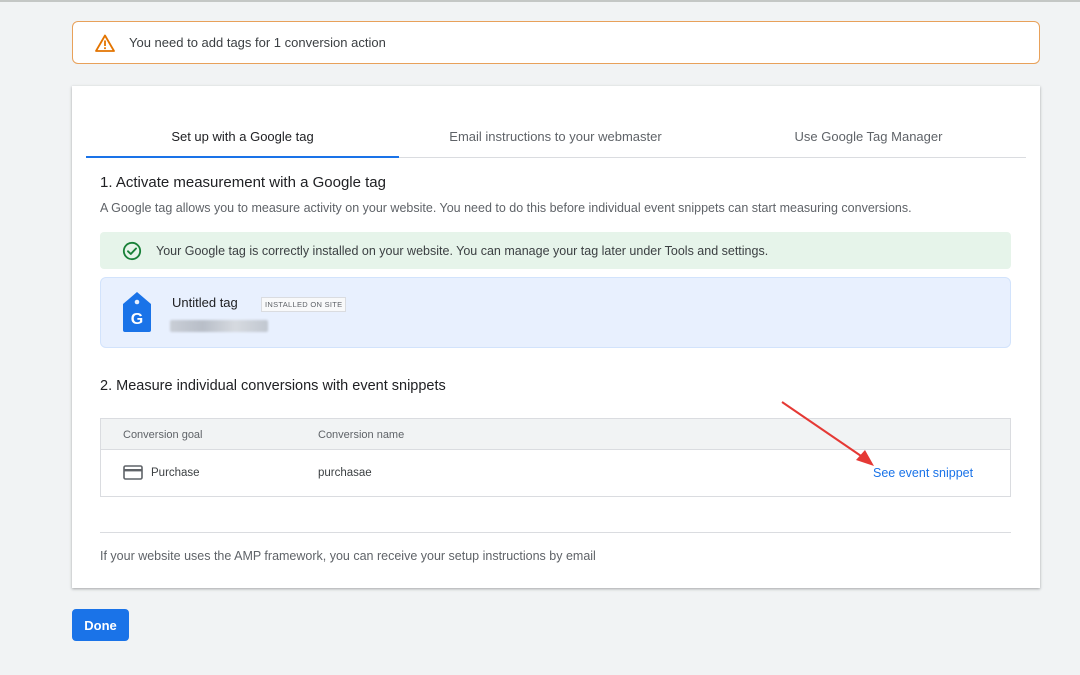 Image resolution: width=1080 pixels, height=675 pixels. What do you see at coordinates (132, 250) in the screenshot?
I see `check-circle-icon` at bounding box center [132, 250].